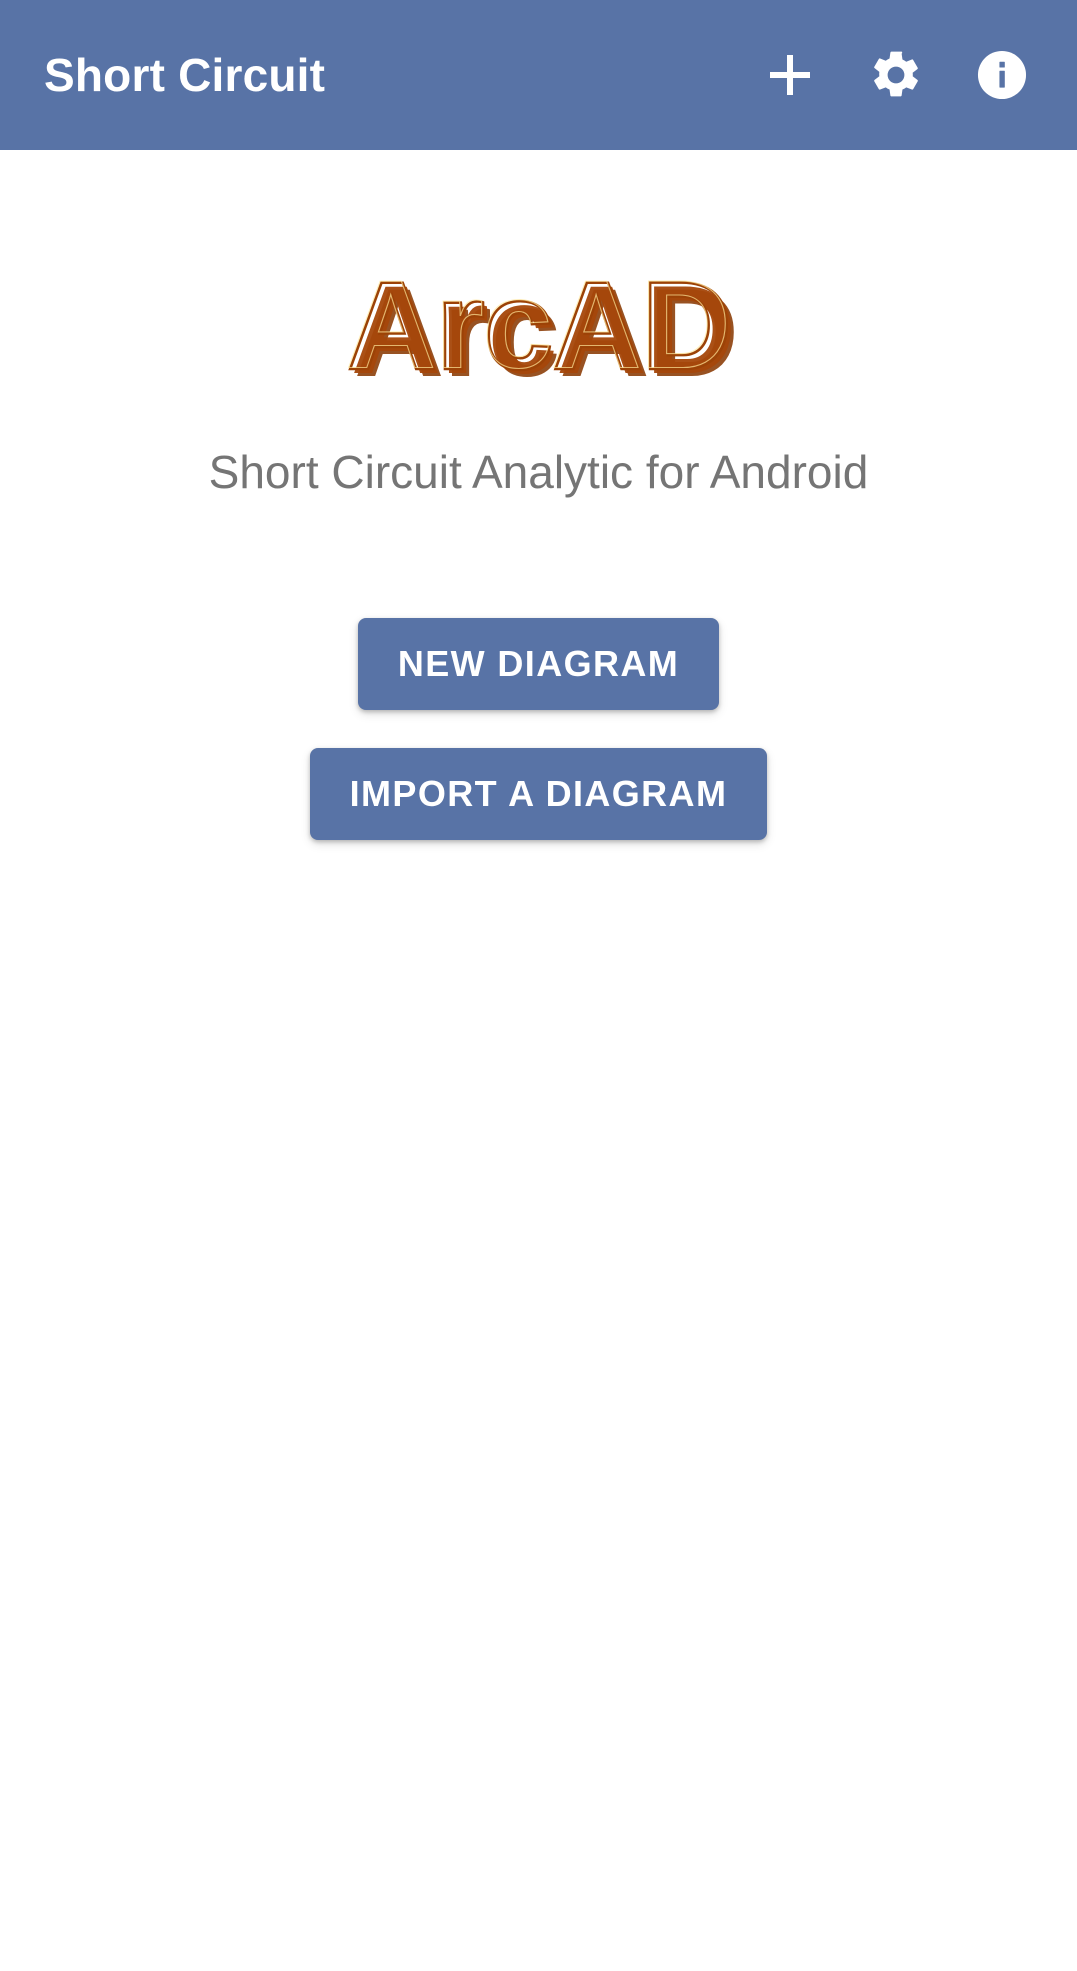 This screenshot has height=1971, width=1077. What do you see at coordinates (538, 728) in the screenshot?
I see `action-buttons: NEW DIAGRAM IMPORT A DIAGRAM` at bounding box center [538, 728].